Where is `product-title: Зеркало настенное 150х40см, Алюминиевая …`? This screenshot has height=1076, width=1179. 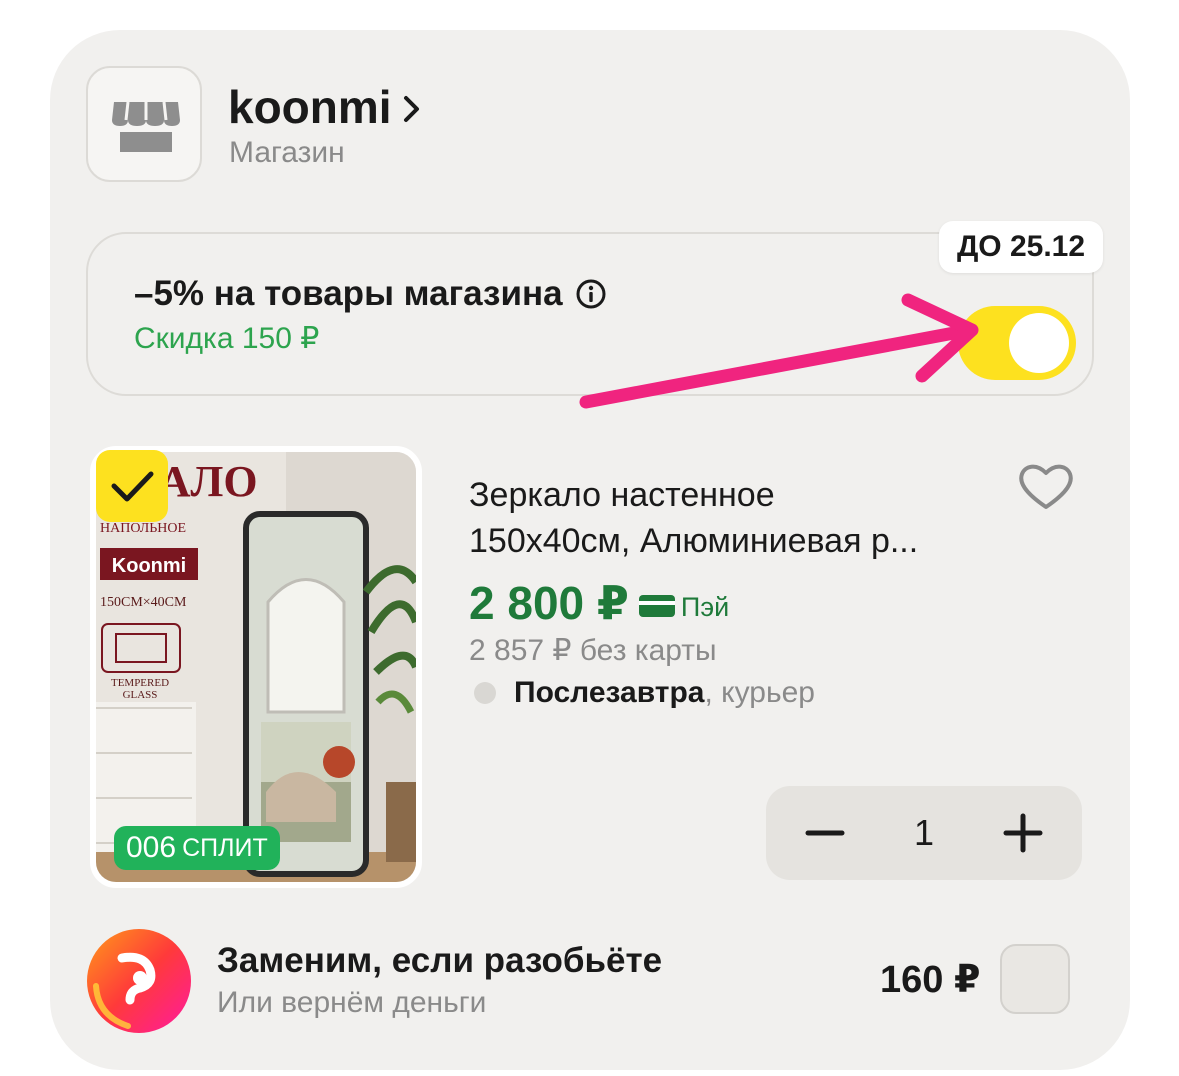
product-title: Зеркало настенное 150х40см, Алюминиевая … is located at coordinates (734, 518).